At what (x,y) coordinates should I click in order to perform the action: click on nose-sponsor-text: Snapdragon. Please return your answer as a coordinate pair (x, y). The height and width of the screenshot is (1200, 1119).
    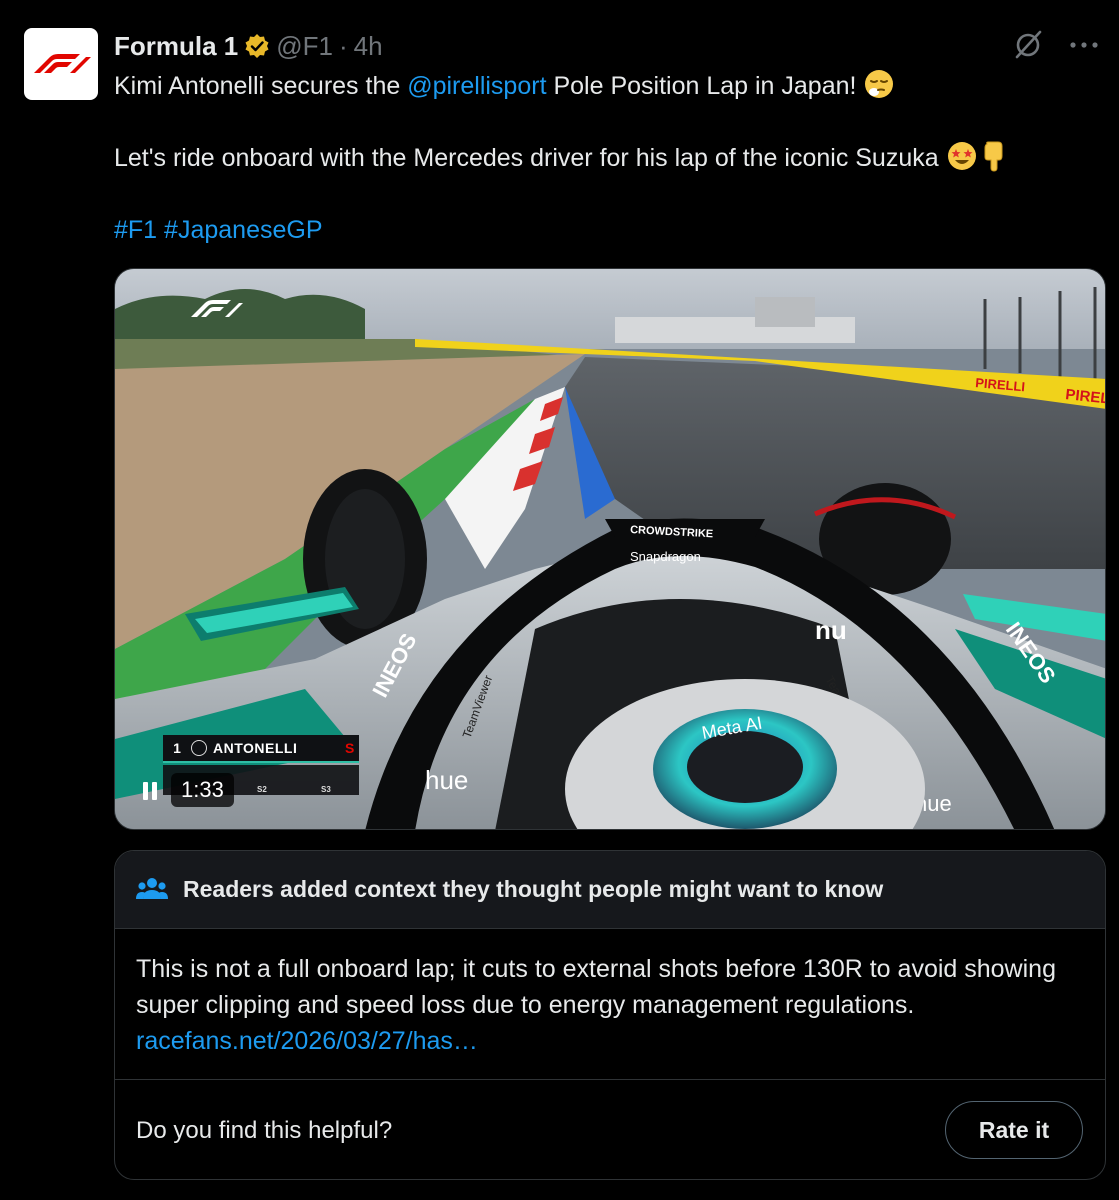
    Looking at the image, I should click on (665, 556).